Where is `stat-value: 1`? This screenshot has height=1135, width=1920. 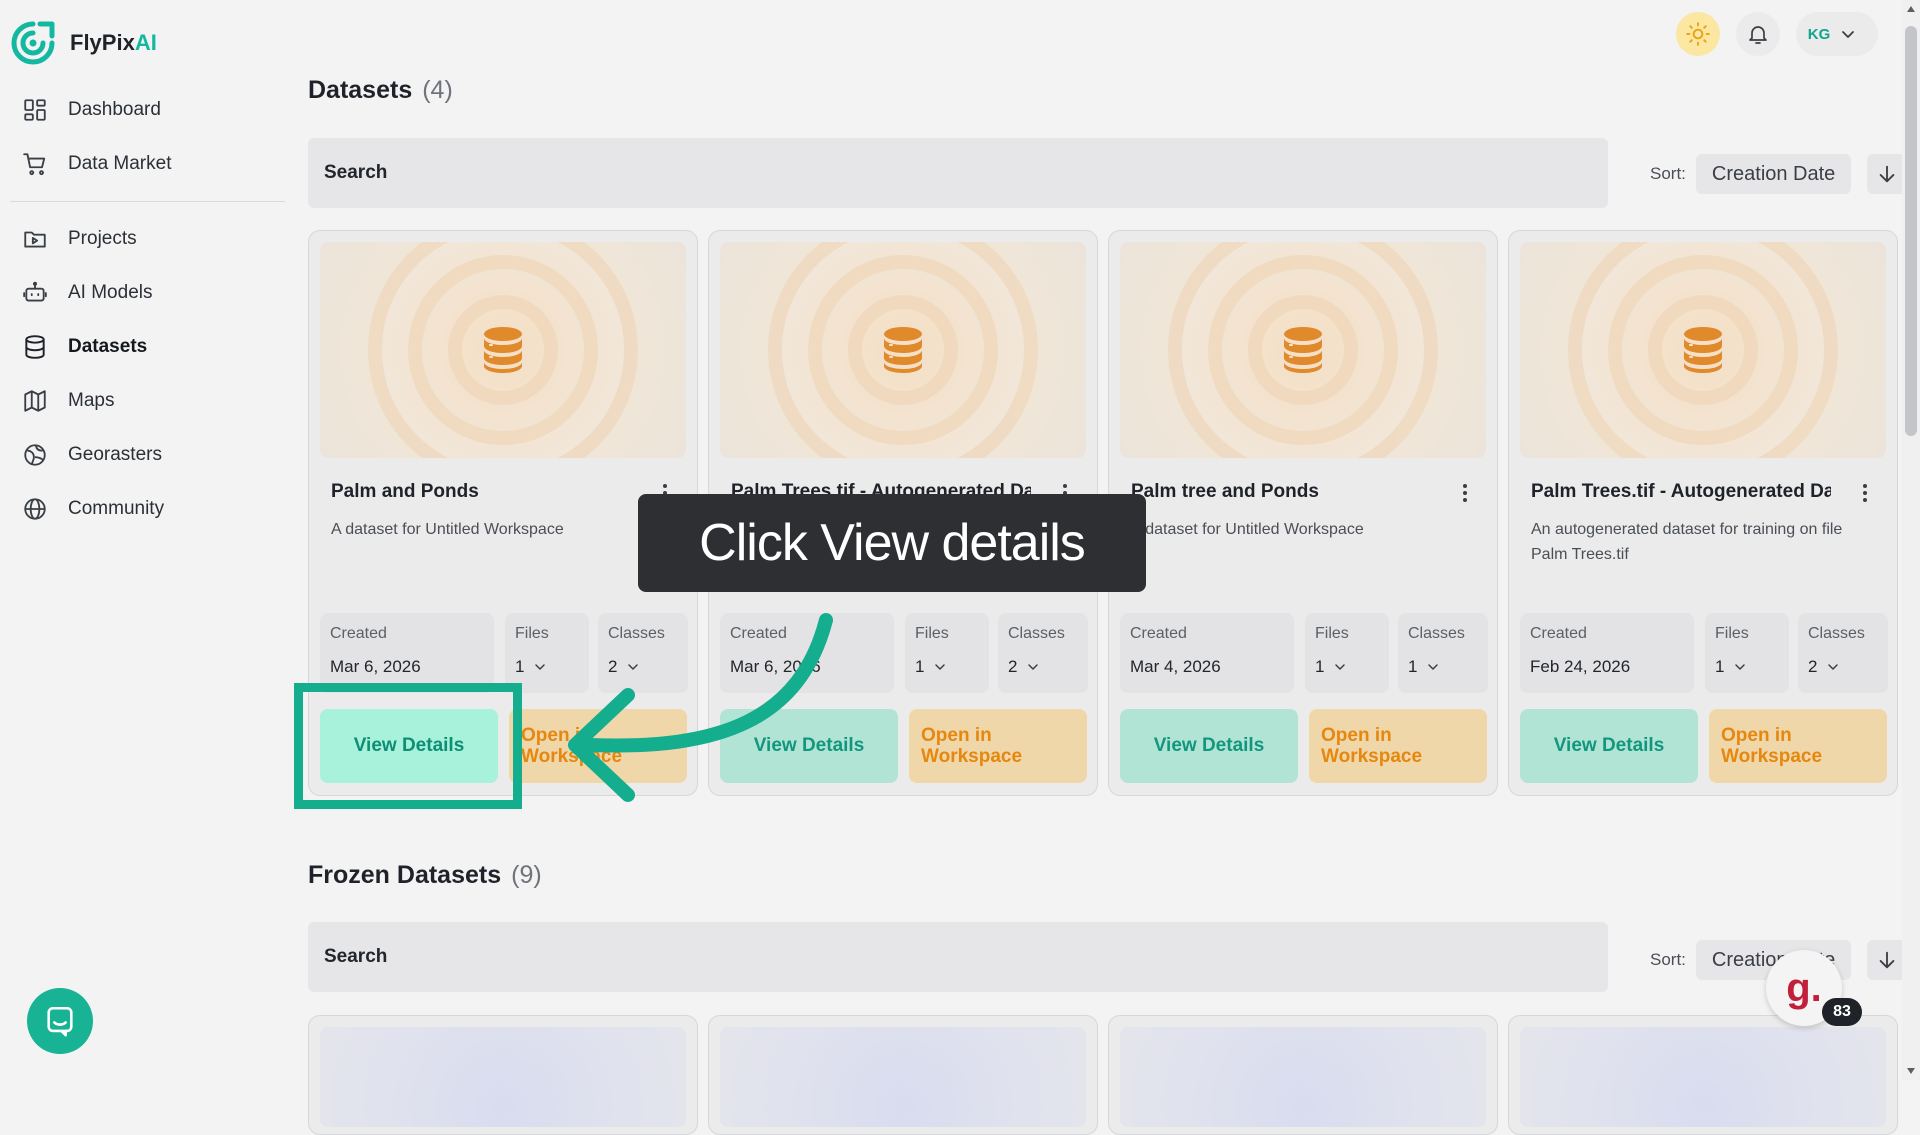
stat-value: 1 is located at coordinates (520, 666).